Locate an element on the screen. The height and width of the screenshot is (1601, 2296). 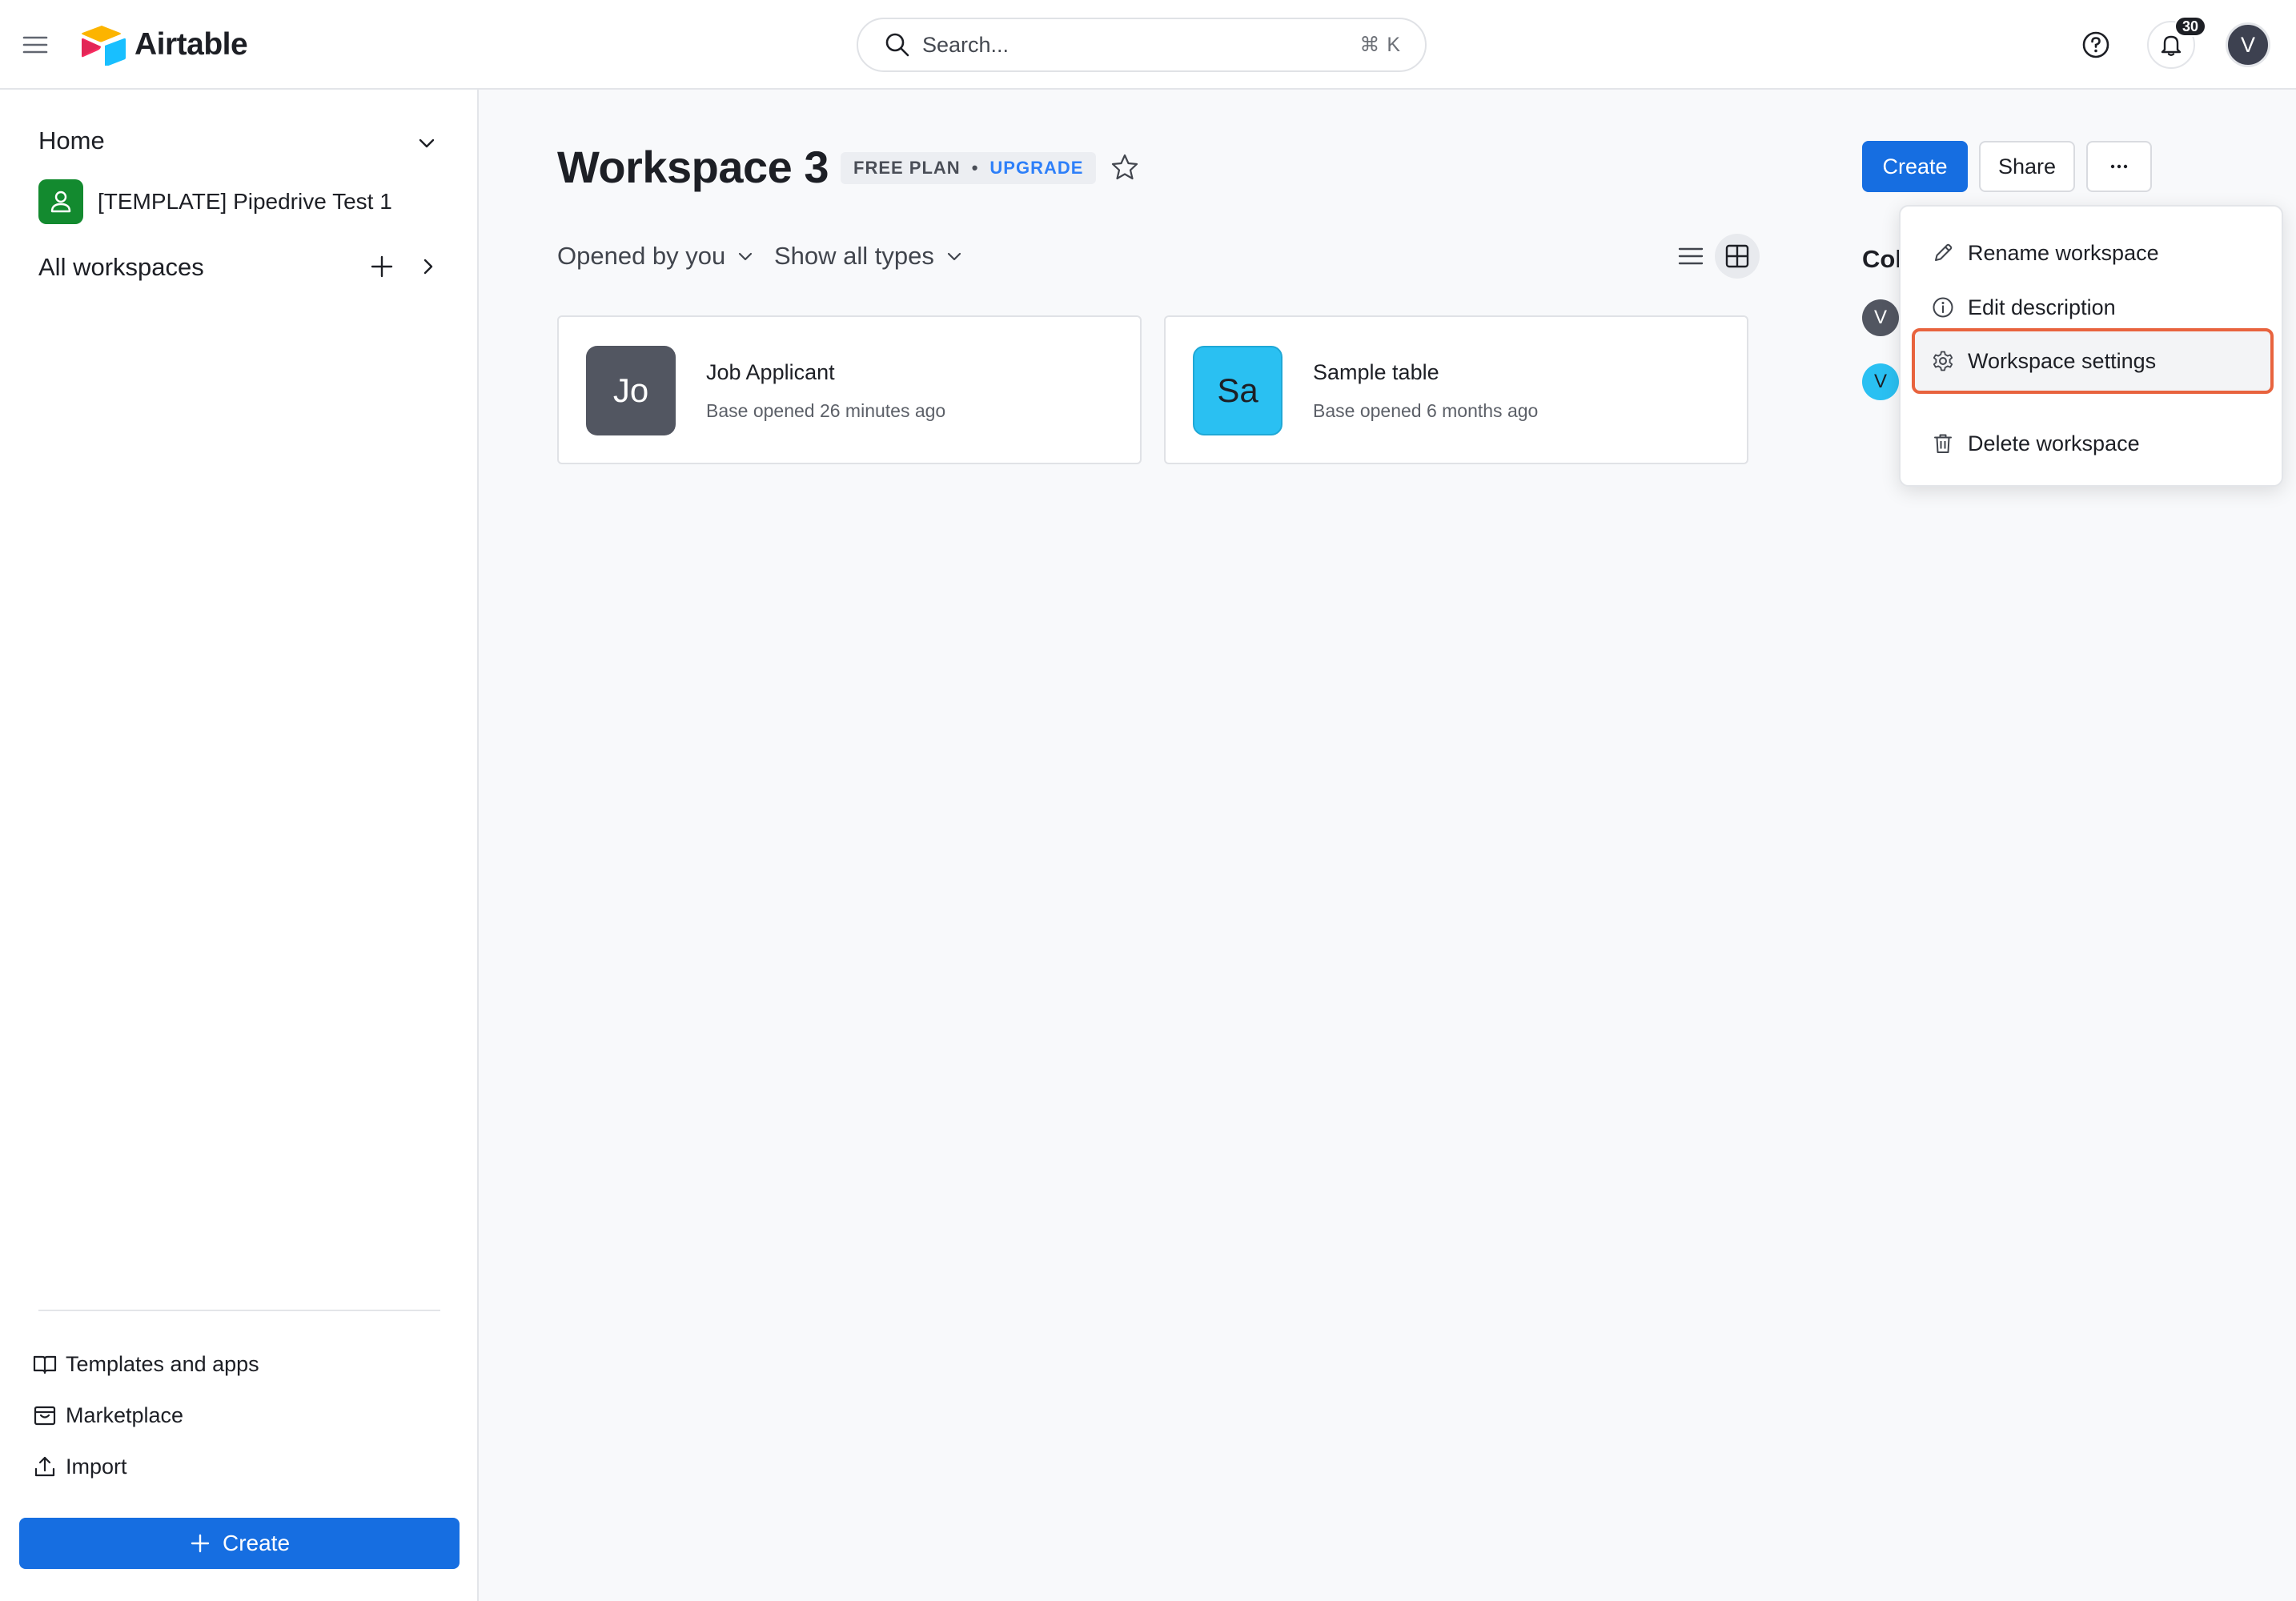
opened-by-filter: Opened by you is located at coordinates (656, 256).